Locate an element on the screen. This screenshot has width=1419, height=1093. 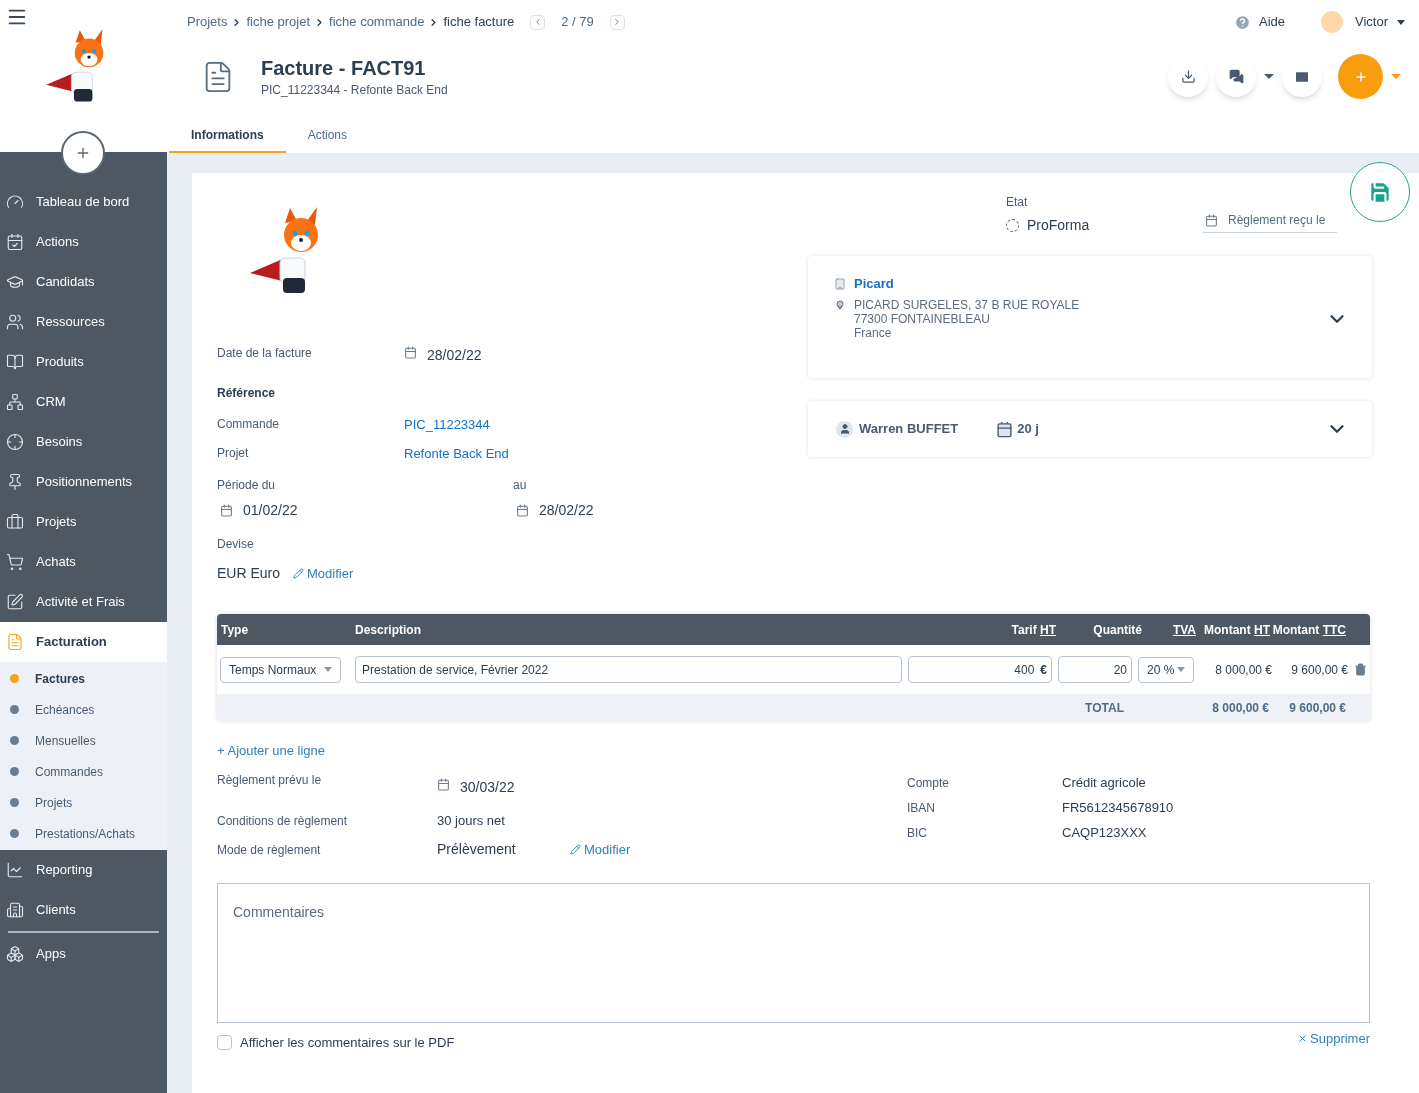
column-header: Quantité is located at coordinates (1117, 630).